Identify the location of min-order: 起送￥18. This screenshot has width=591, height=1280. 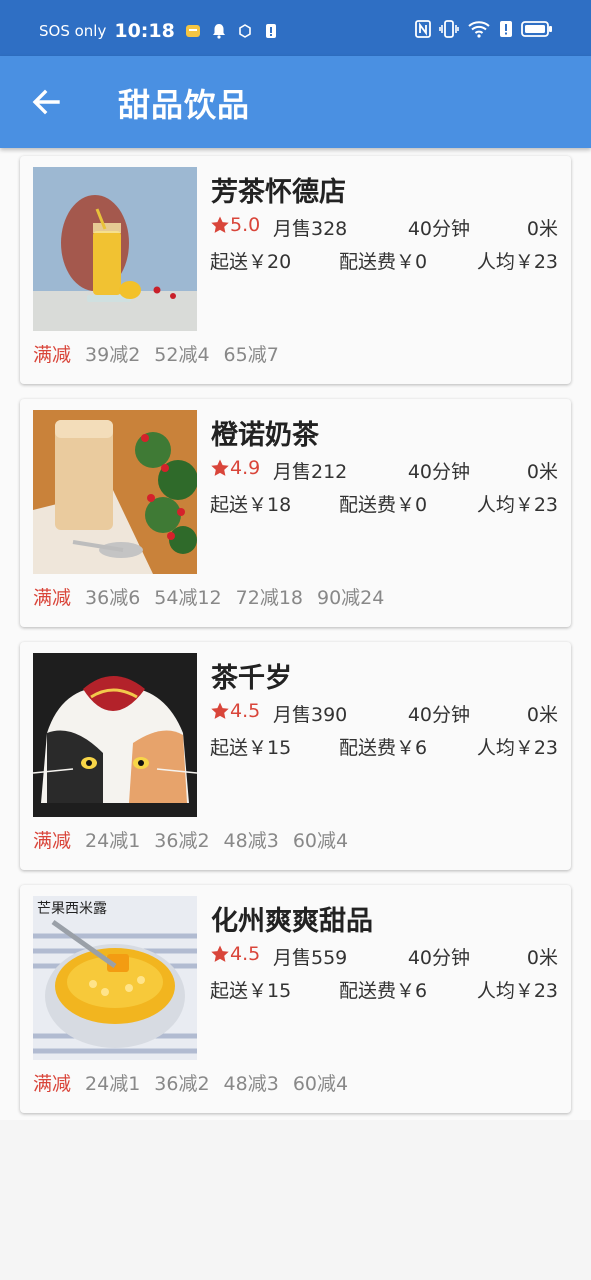
(251, 505).